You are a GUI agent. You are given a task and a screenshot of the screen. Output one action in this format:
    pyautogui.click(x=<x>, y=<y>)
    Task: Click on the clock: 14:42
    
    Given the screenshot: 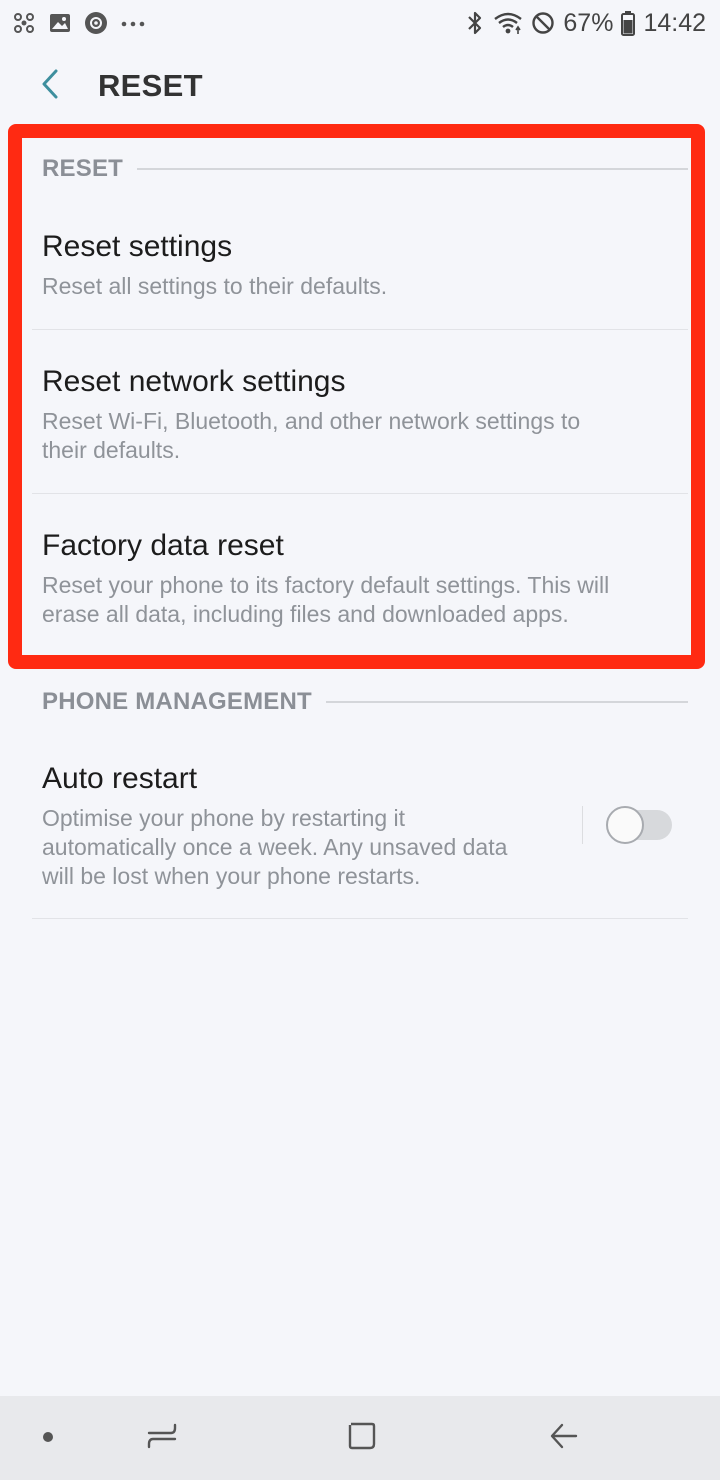 What is the action you would take?
    pyautogui.click(x=674, y=22)
    